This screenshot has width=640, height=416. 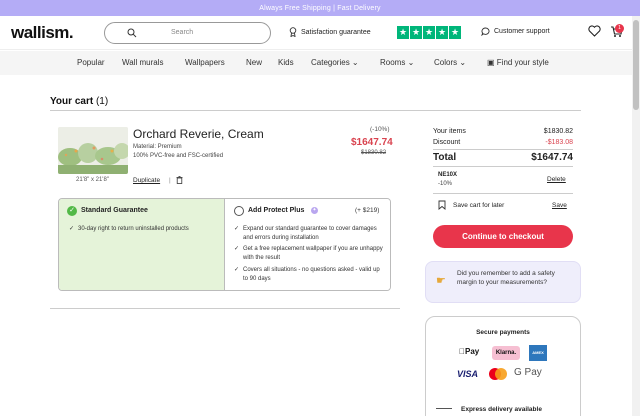 What do you see at coordinates (538, 353) in the screenshot?
I see `amex-logo: AMEX` at bounding box center [538, 353].